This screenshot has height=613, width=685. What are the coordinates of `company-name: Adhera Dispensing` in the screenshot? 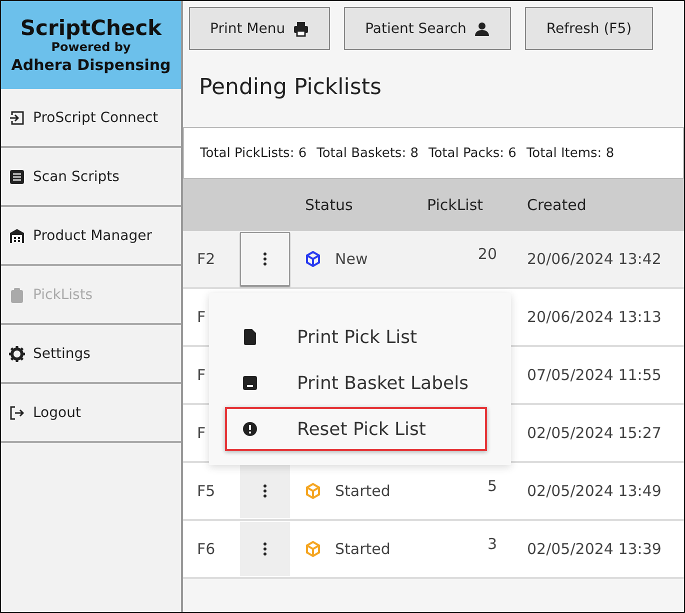 It's located at (91, 65).